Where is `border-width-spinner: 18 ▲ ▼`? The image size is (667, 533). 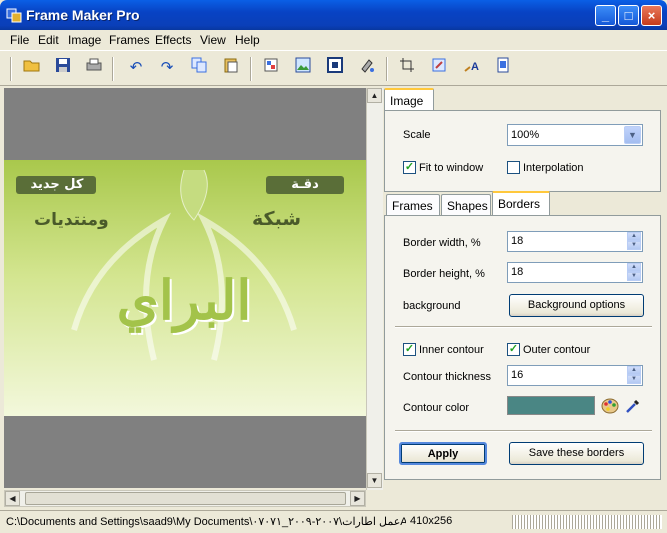
border-width-spinner: 18 ▲ ▼ is located at coordinates (575, 241).